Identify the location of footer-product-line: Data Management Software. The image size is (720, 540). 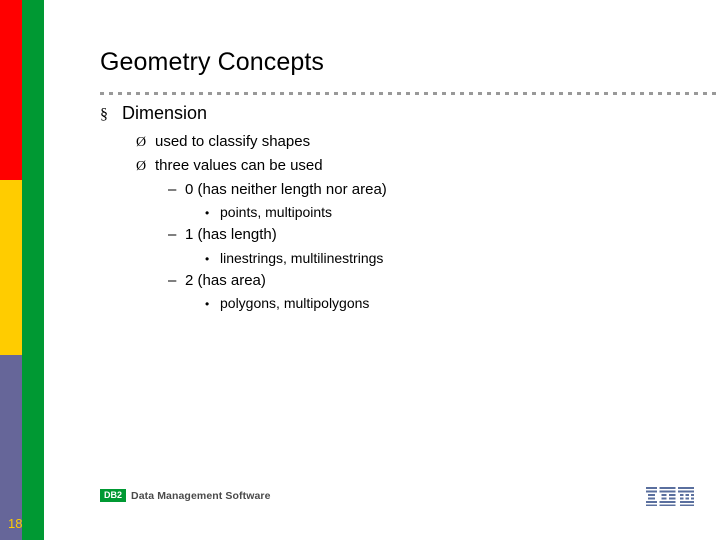
(201, 495).